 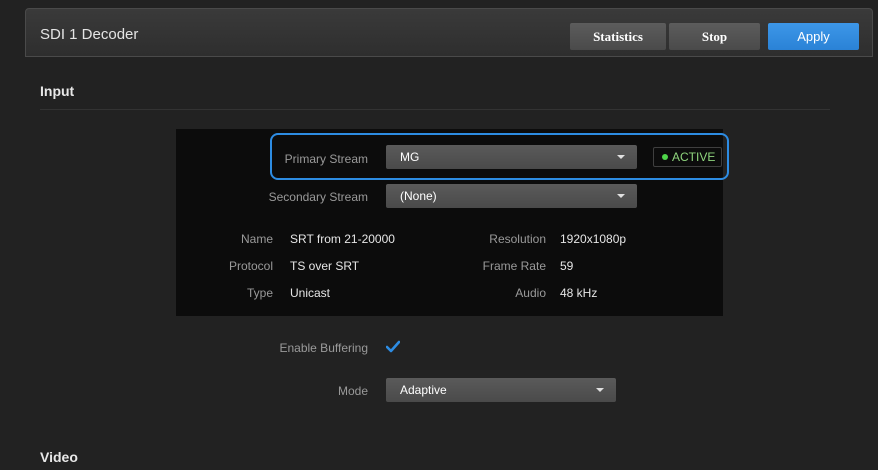 What do you see at coordinates (579, 293) in the screenshot?
I see `audio-value: 48 kHz` at bounding box center [579, 293].